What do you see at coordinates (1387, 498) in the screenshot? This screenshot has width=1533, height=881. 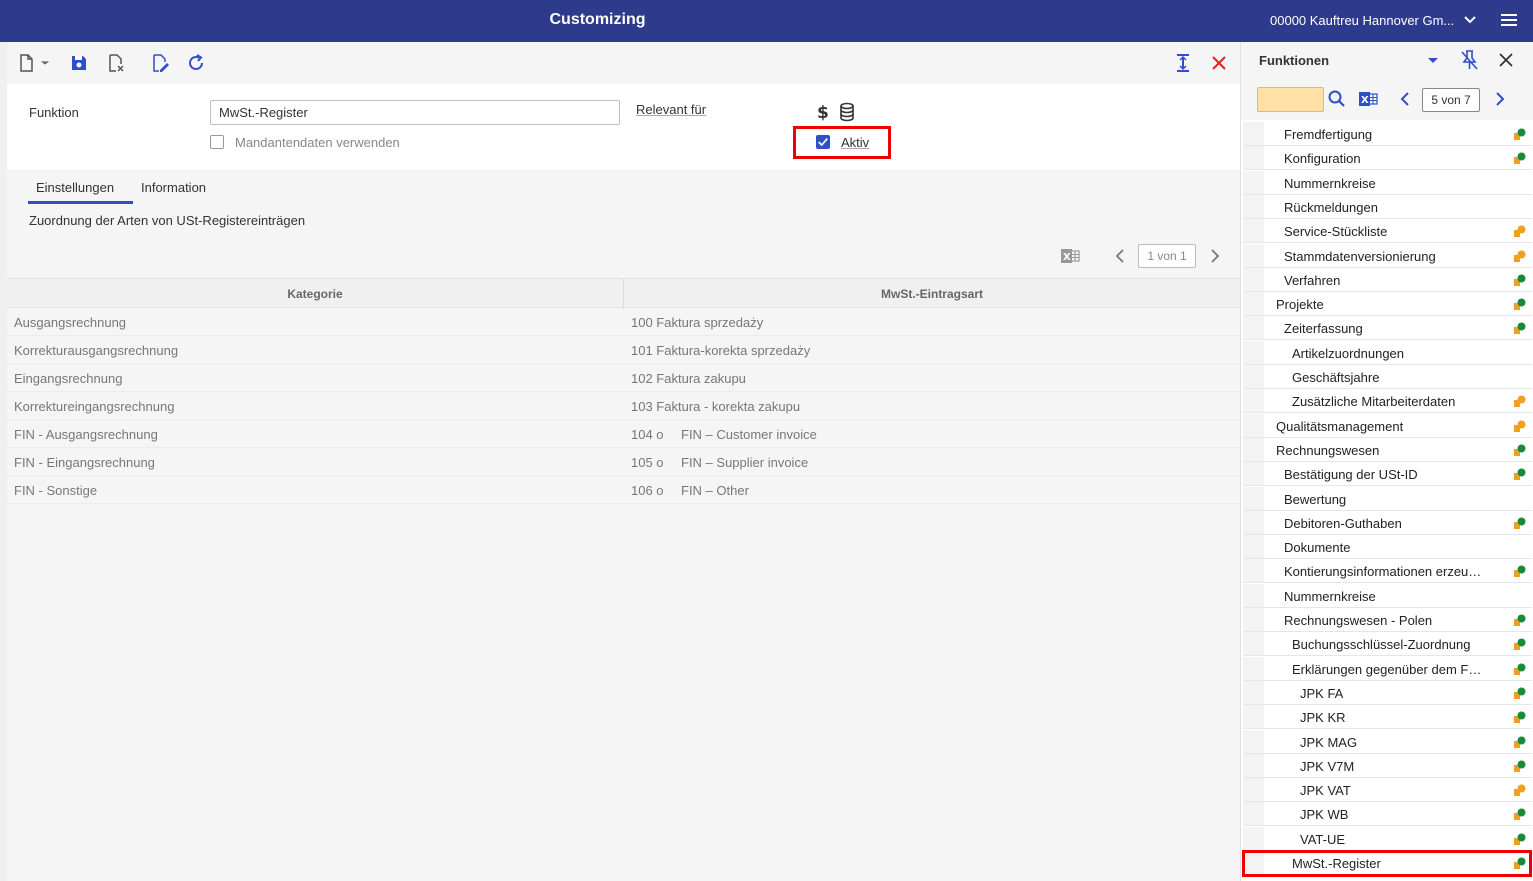 I see `tree-item: Bewertung` at bounding box center [1387, 498].